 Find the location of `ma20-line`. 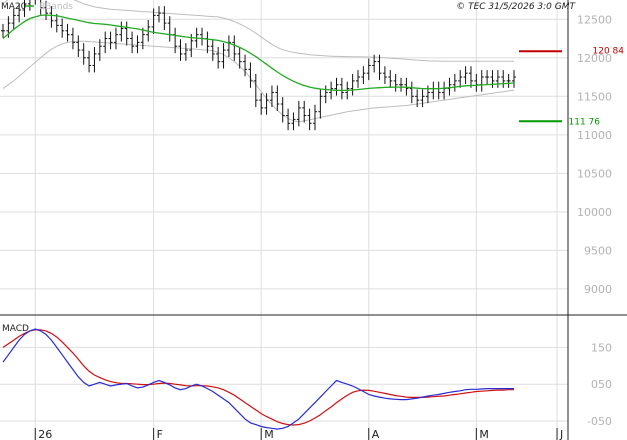

ma20-line is located at coordinates (258, 53).